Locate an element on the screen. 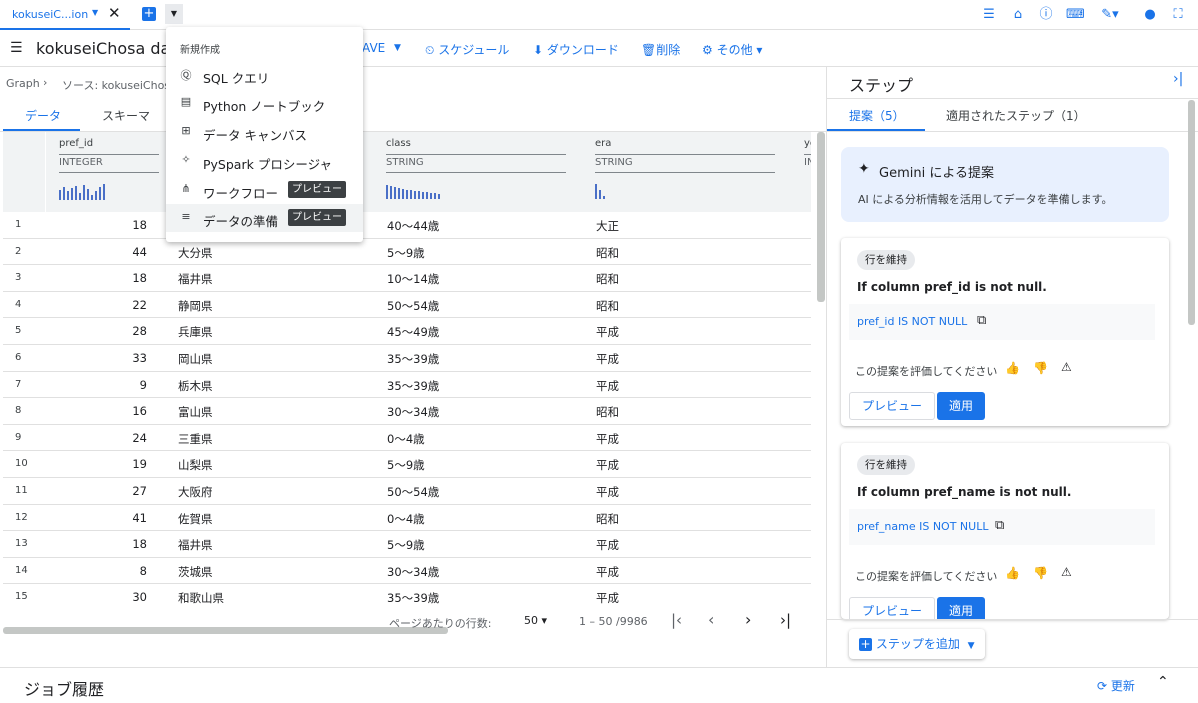 This screenshot has width=1198, height=703. cell-pref-name: 佐賀県 is located at coordinates (195, 518).